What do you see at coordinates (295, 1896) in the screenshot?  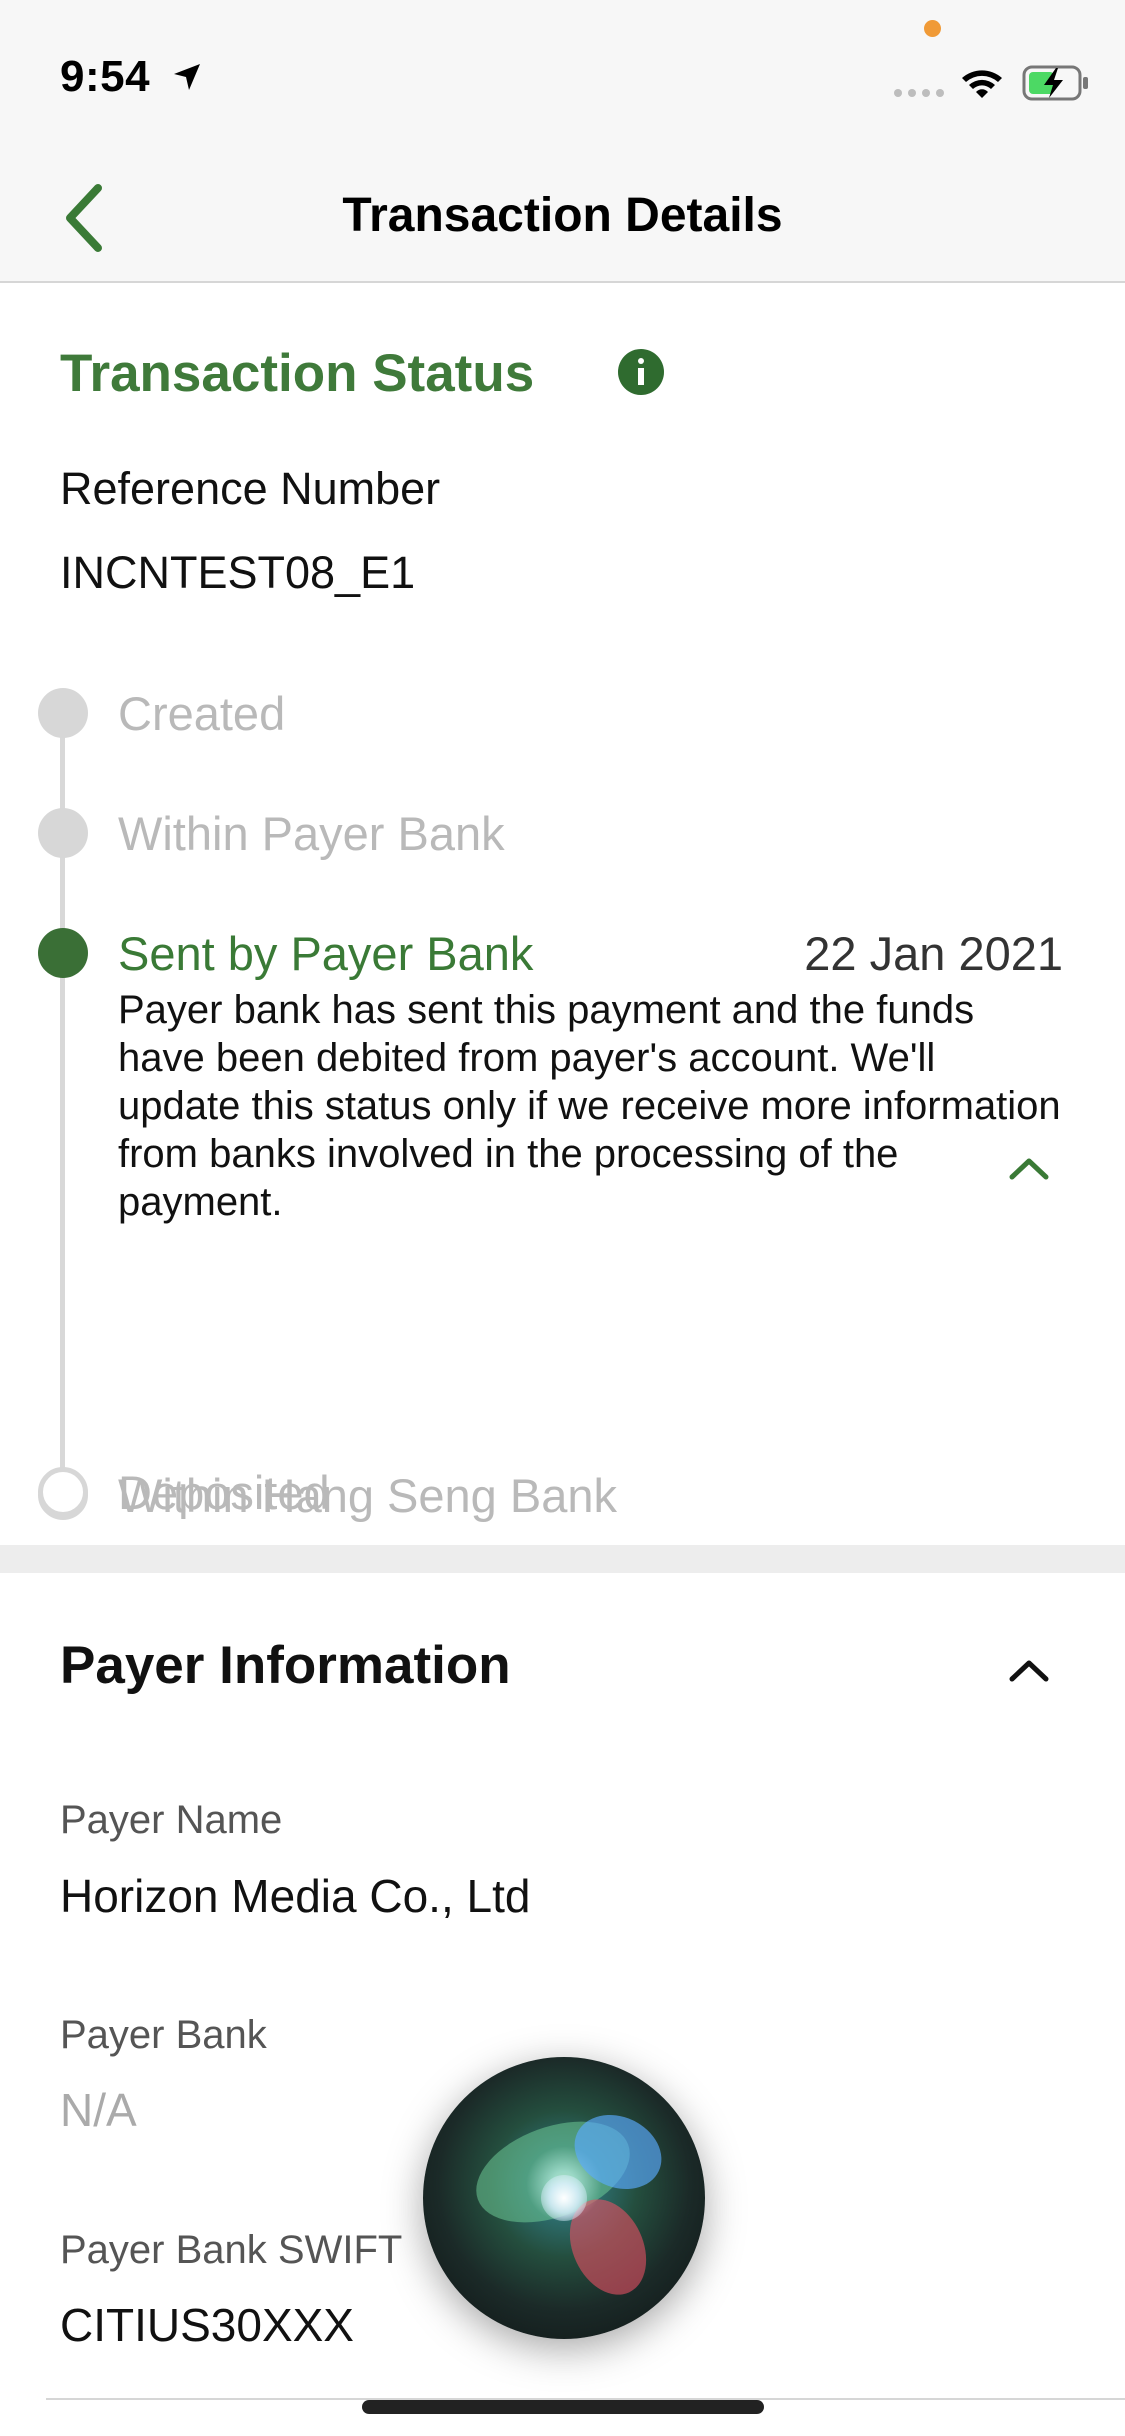 I see `payer-name-value: Horizon Media Co., Ltd` at bounding box center [295, 1896].